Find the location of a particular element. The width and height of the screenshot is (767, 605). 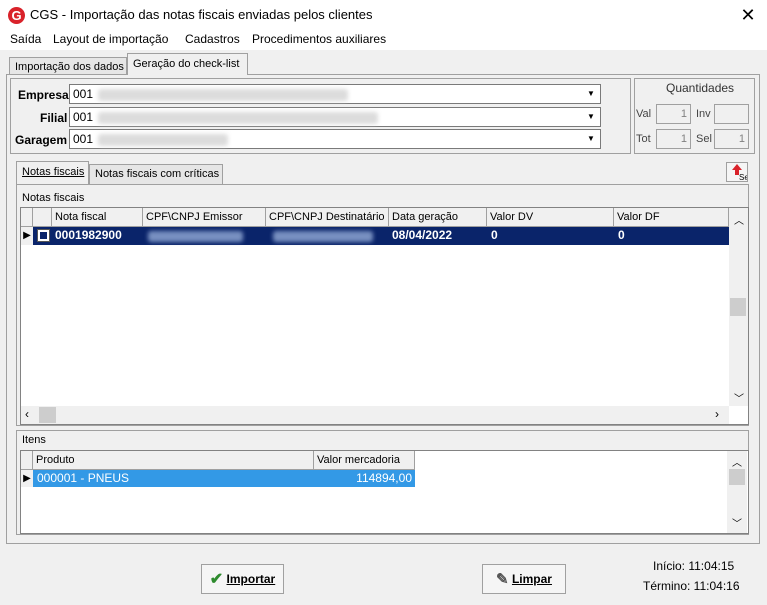

grid-check-header is located at coordinates (42, 217).